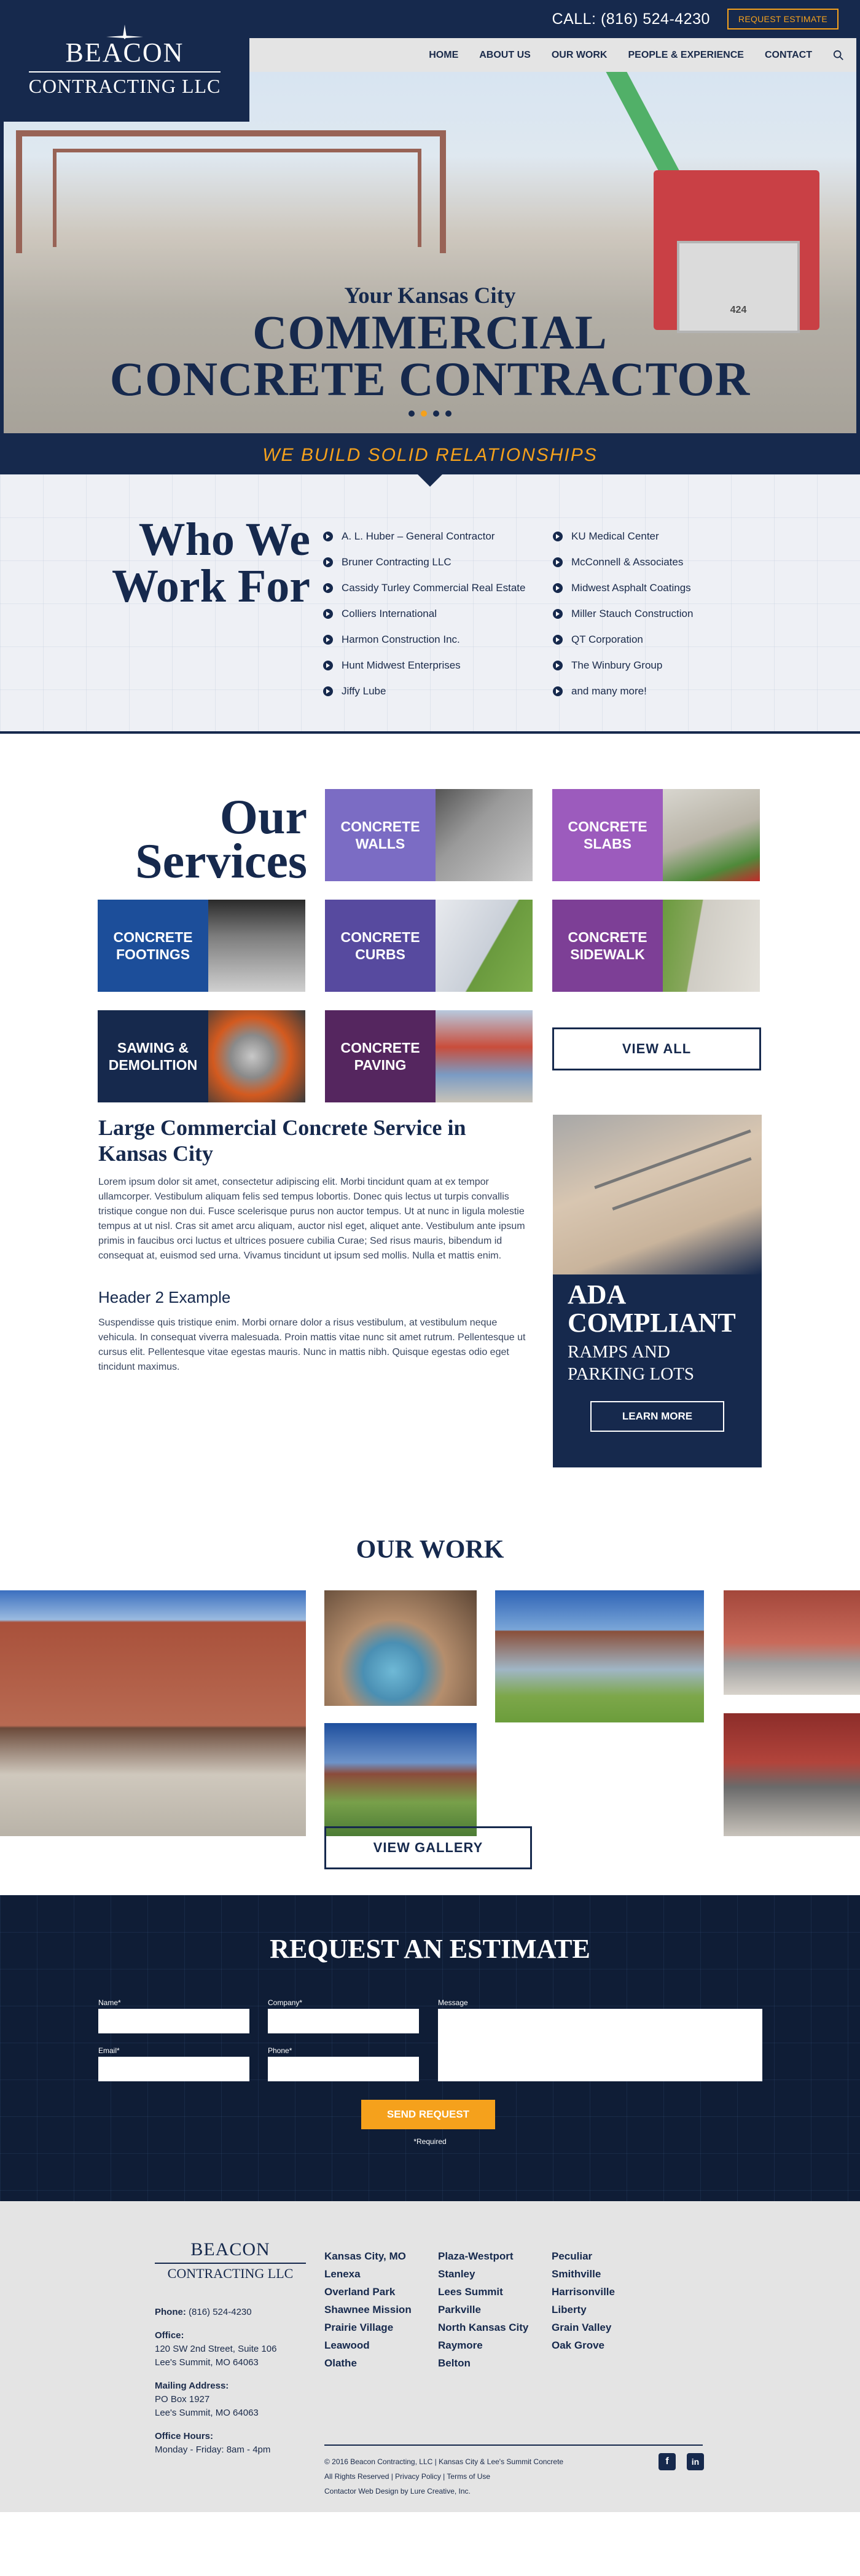  I want to click on service-area-item-label: Overland Park, so click(359, 2292).